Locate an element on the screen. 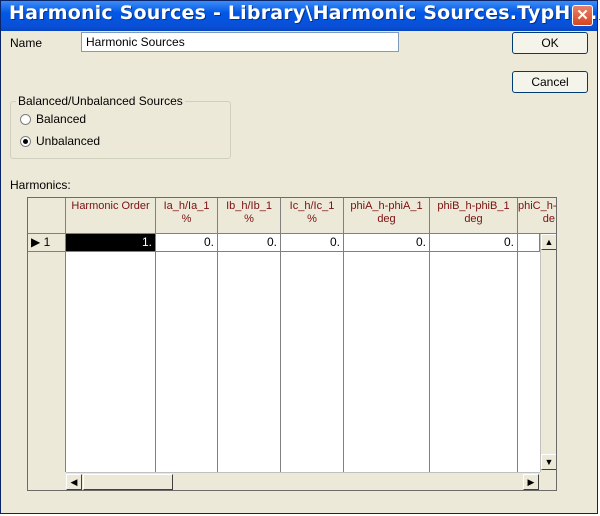 This screenshot has width=600, height=516. column-header-line1: Harmonic Order is located at coordinates (110, 206).